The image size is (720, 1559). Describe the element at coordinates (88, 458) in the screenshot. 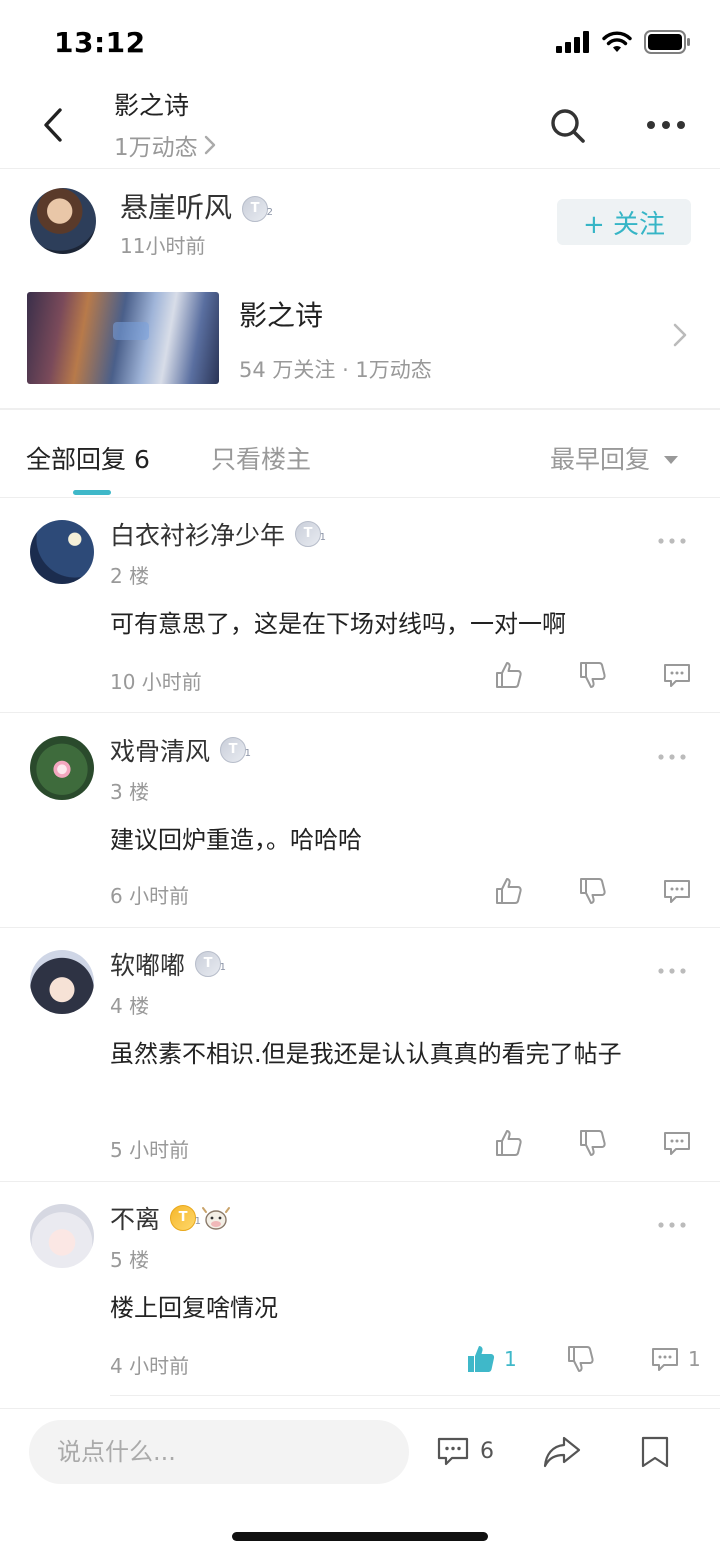

I see `tab-all-replies: 全部回复 6` at that location.